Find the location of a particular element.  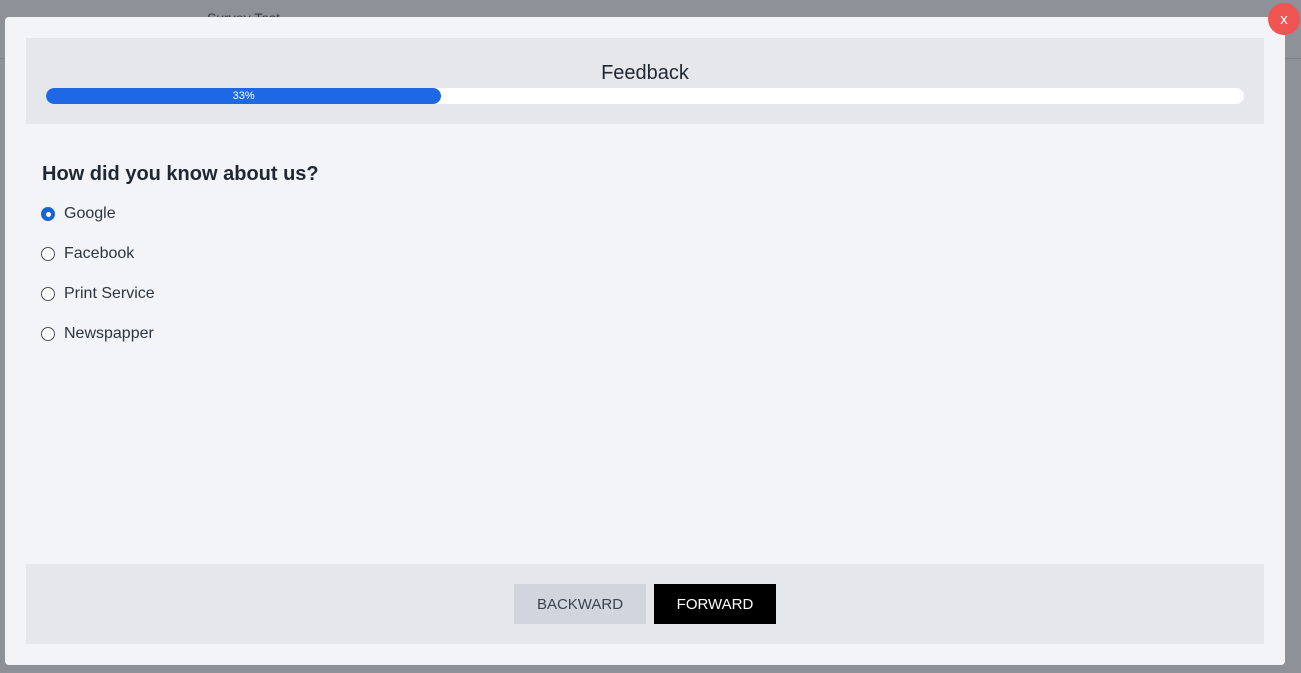

option-label: Google is located at coordinates (90, 213).